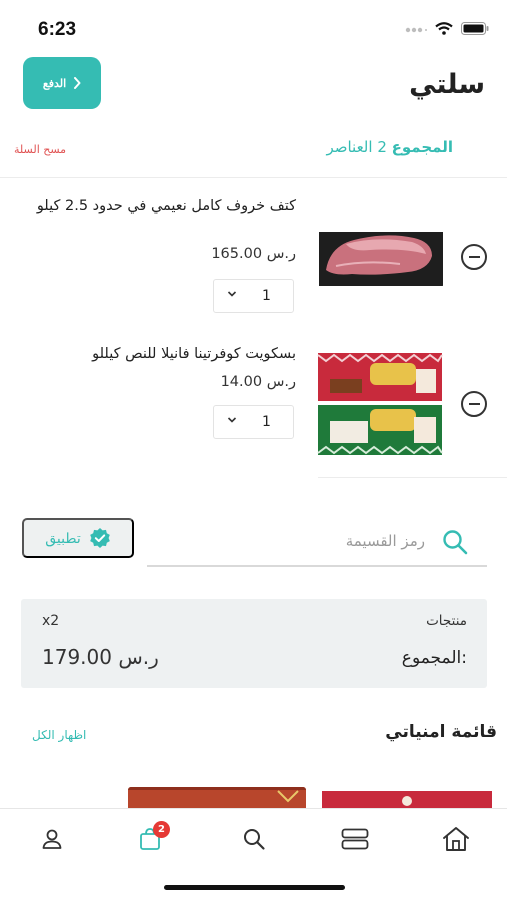 The width and height of the screenshot is (507, 900). I want to click on coupon-row: تطبيق, so click(253, 543).